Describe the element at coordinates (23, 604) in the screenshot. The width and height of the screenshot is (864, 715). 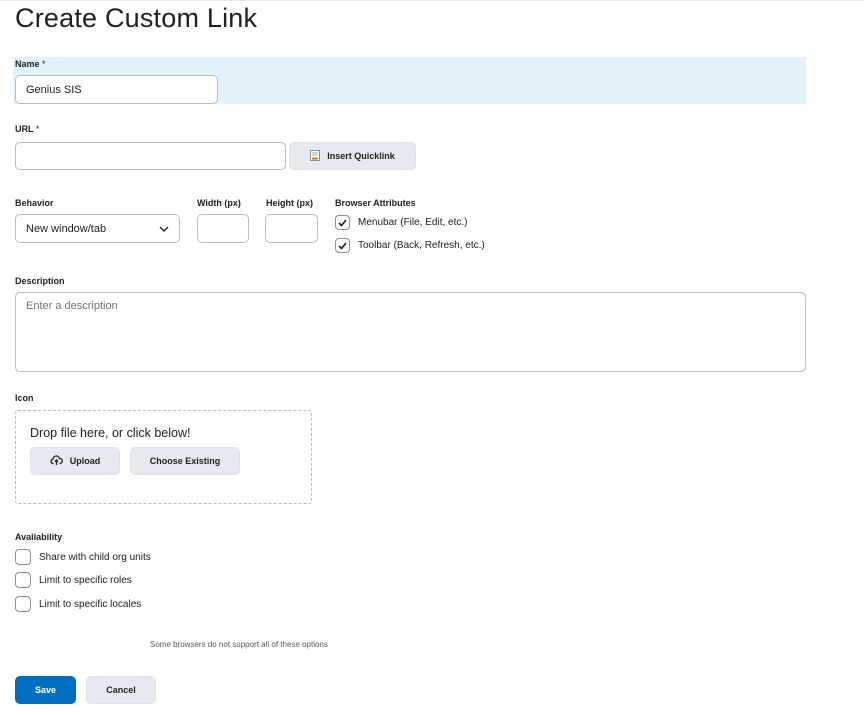
I see `limit-locales-checkbox` at that location.